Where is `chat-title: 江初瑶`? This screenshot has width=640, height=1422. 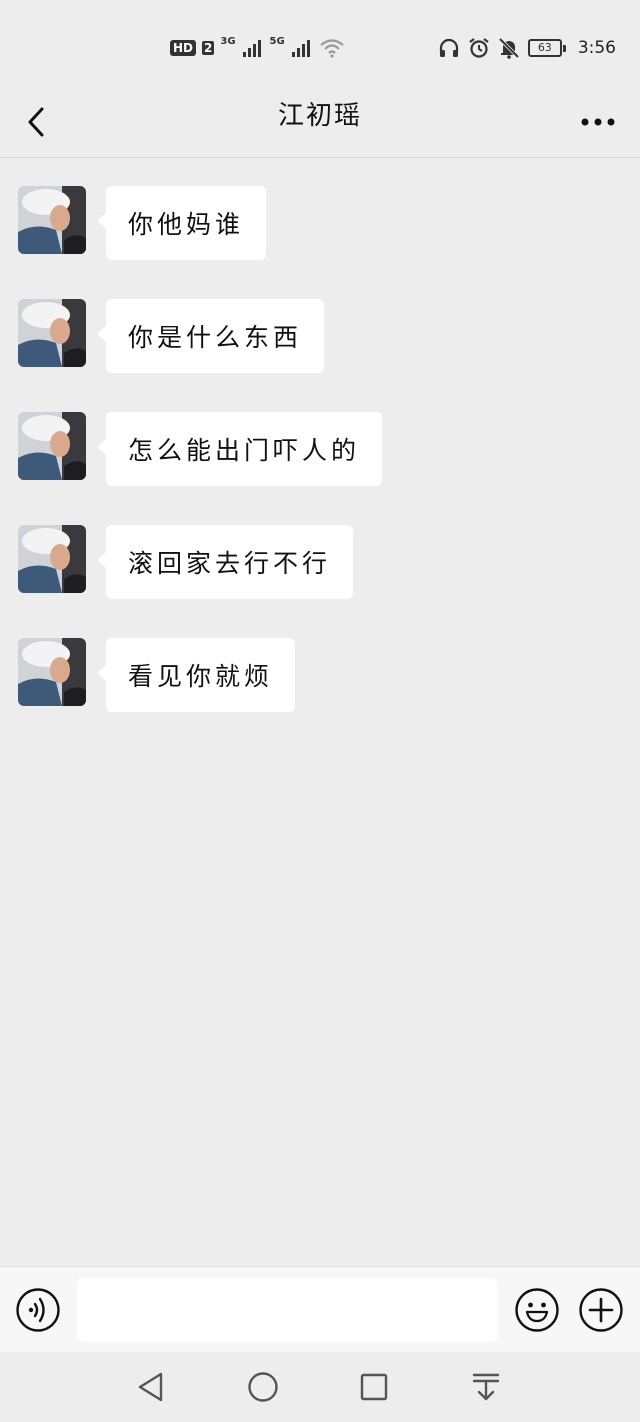 chat-title: 江初瑶 is located at coordinates (319, 116).